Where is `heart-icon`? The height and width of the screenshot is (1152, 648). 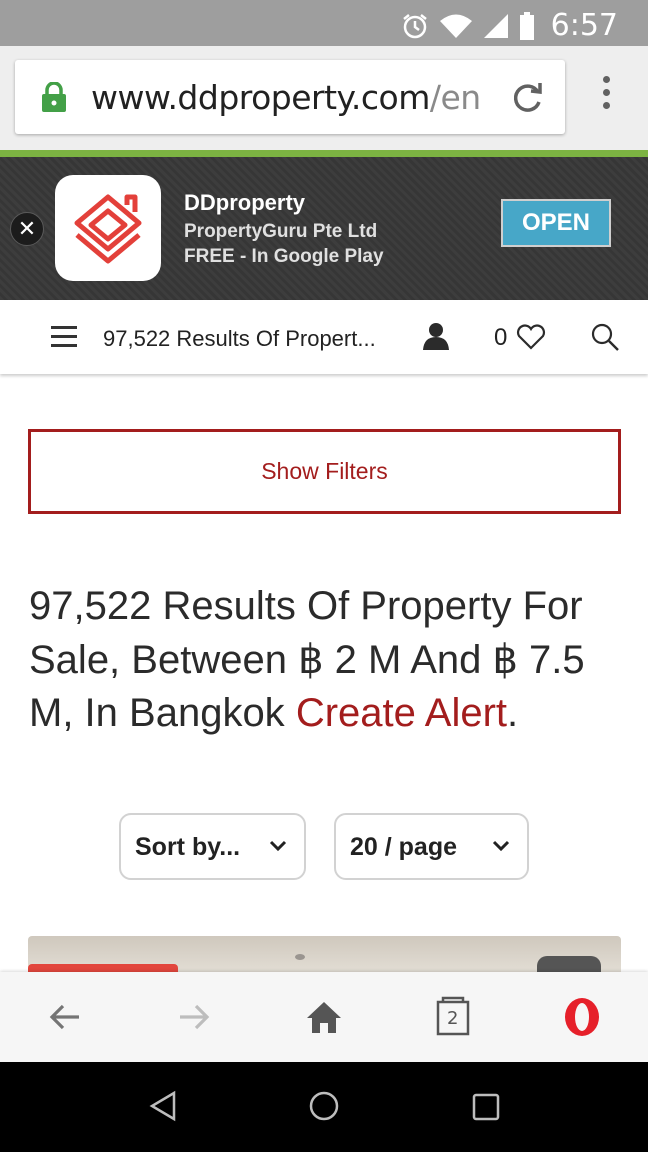
heart-icon is located at coordinates (531, 337).